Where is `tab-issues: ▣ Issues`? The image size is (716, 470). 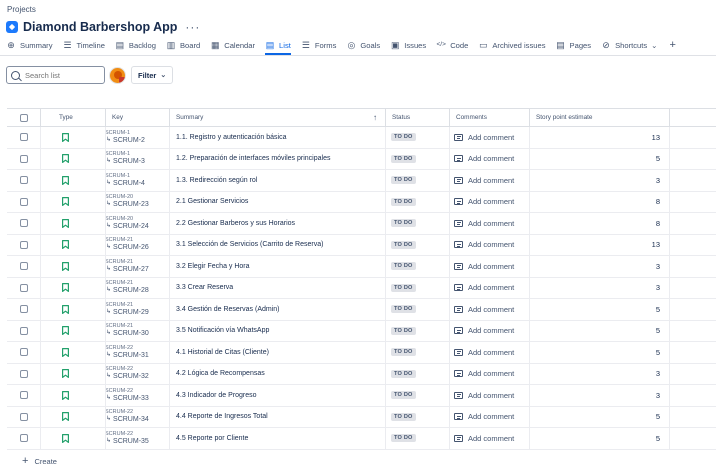 tab-issues: ▣ Issues is located at coordinates (408, 45).